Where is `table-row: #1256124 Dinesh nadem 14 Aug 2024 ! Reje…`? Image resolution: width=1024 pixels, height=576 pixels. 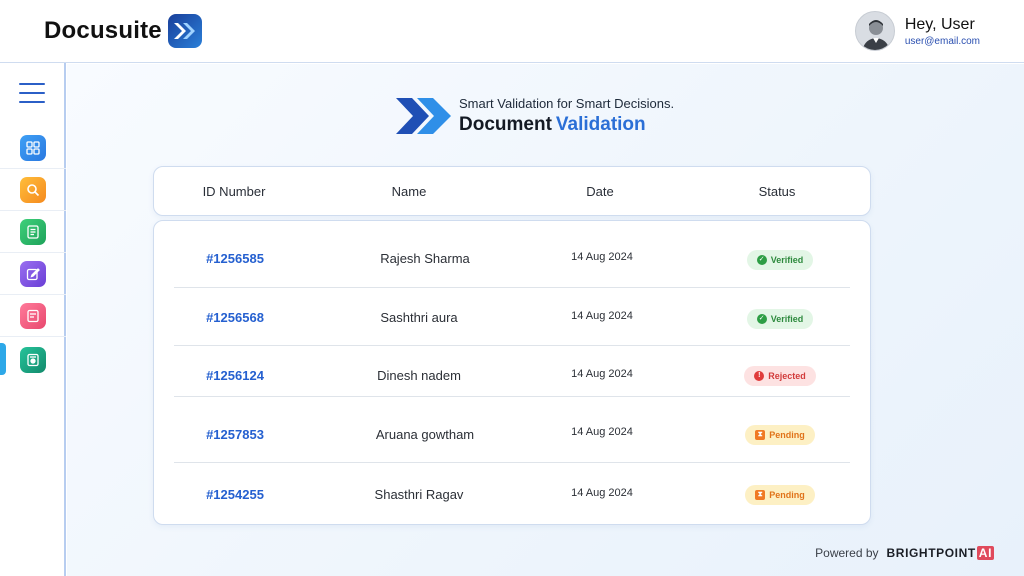 table-row: #1256124 Dinesh nadem 14 Aug 2024 ! Reje… is located at coordinates (512, 371).